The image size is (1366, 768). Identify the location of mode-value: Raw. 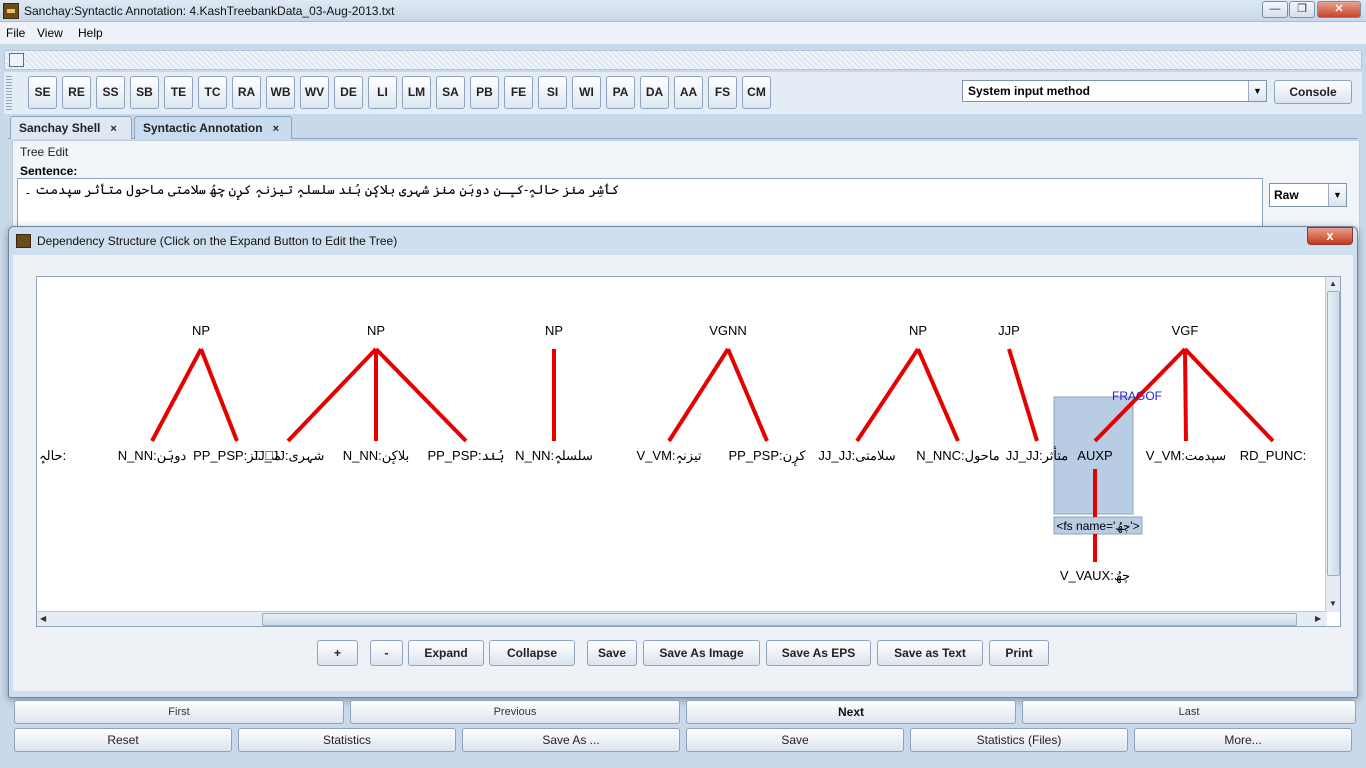
(1286, 195).